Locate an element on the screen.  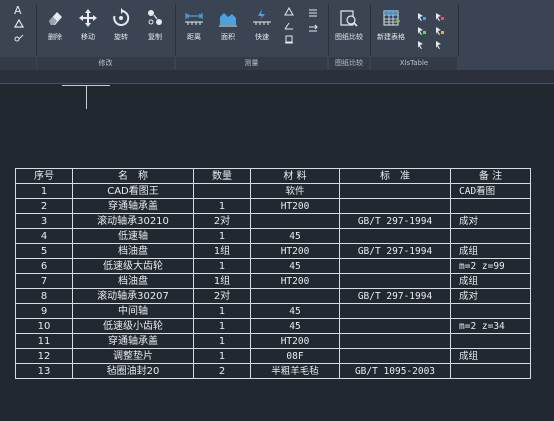
table-row: 8 滚动轴承30207 2对 GB/T 297-1994 成对 is located at coordinates (273, 296).